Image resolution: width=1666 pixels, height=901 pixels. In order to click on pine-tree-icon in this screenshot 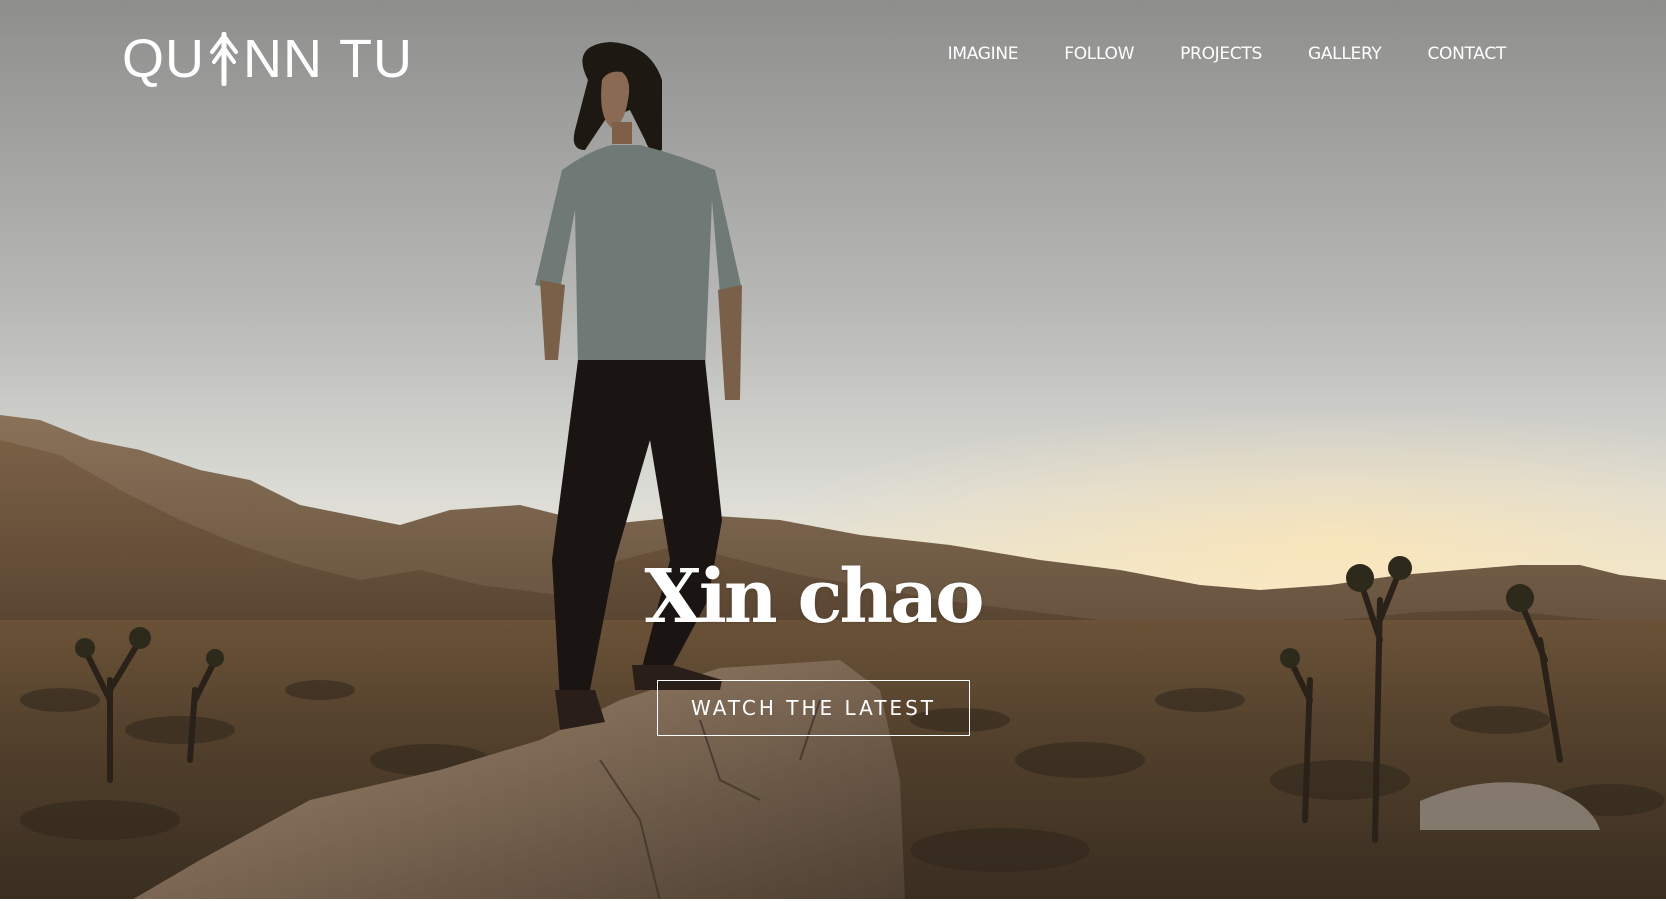, I will do `click(224, 59)`.